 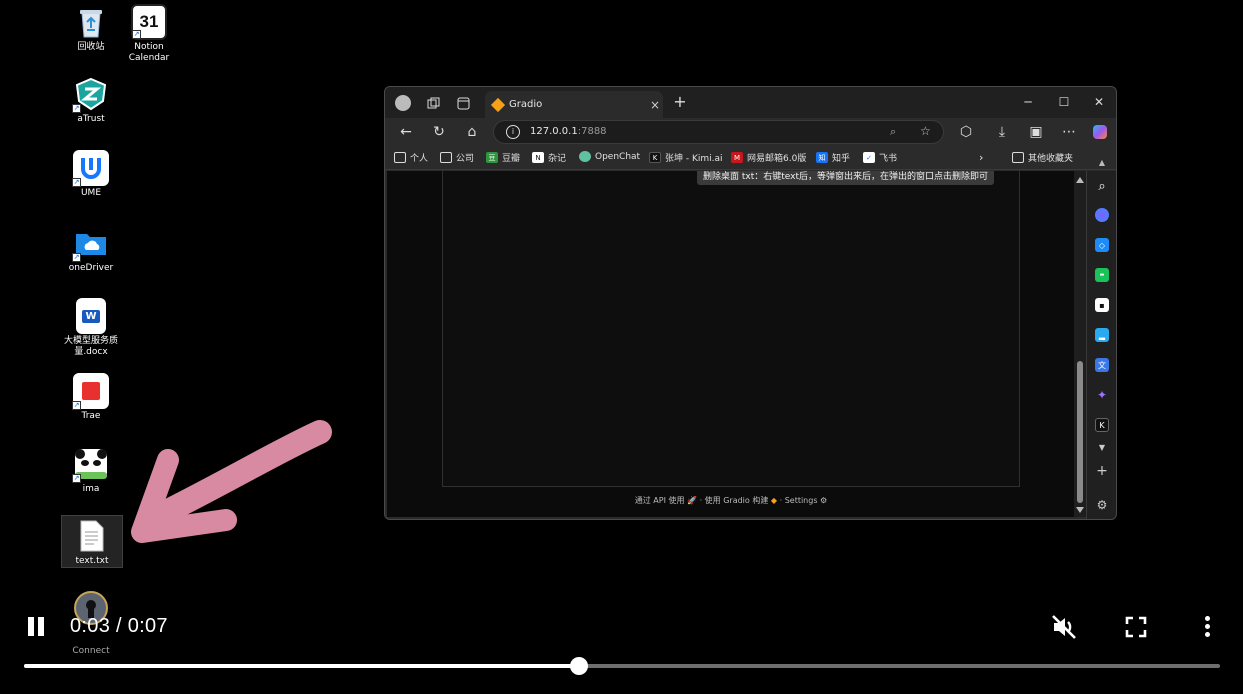 What do you see at coordinates (91, 28) in the screenshot?
I see `desktop-icon-recycle-bin: 回收站` at bounding box center [91, 28].